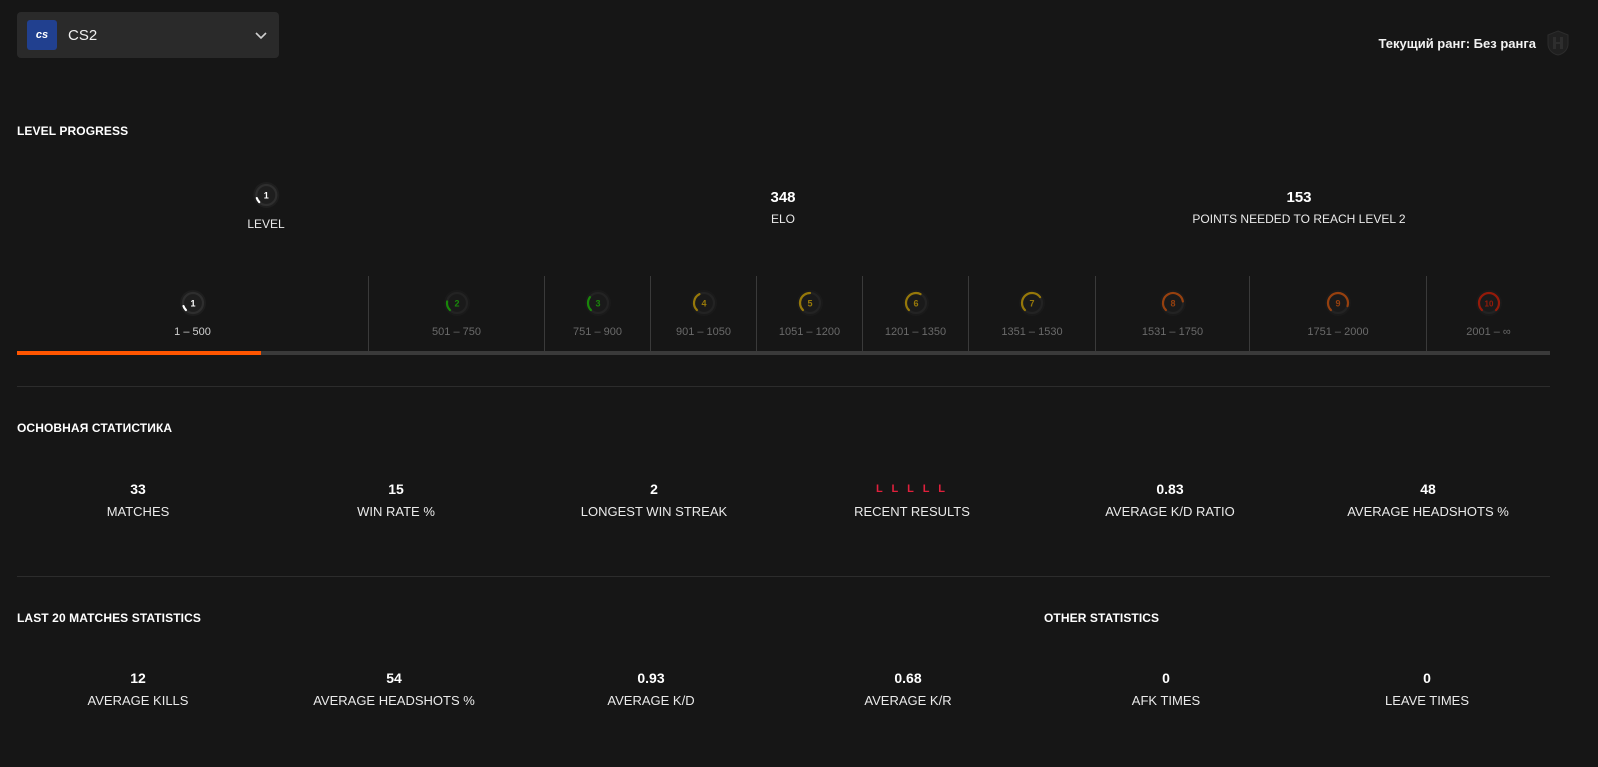 This screenshot has height=767, width=1598. I want to click on level-cell-5: 5 1051 – 1200, so click(809, 313).